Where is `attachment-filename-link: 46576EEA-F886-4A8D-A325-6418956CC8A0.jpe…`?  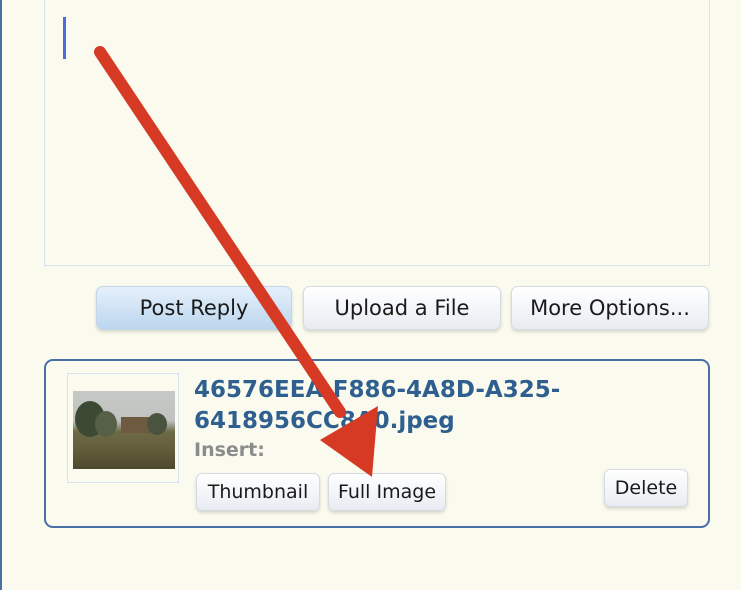
attachment-filename-link: 46576EEA-F886-4A8D-A325-6418956CC8A0.jpe… is located at coordinates (404, 406).